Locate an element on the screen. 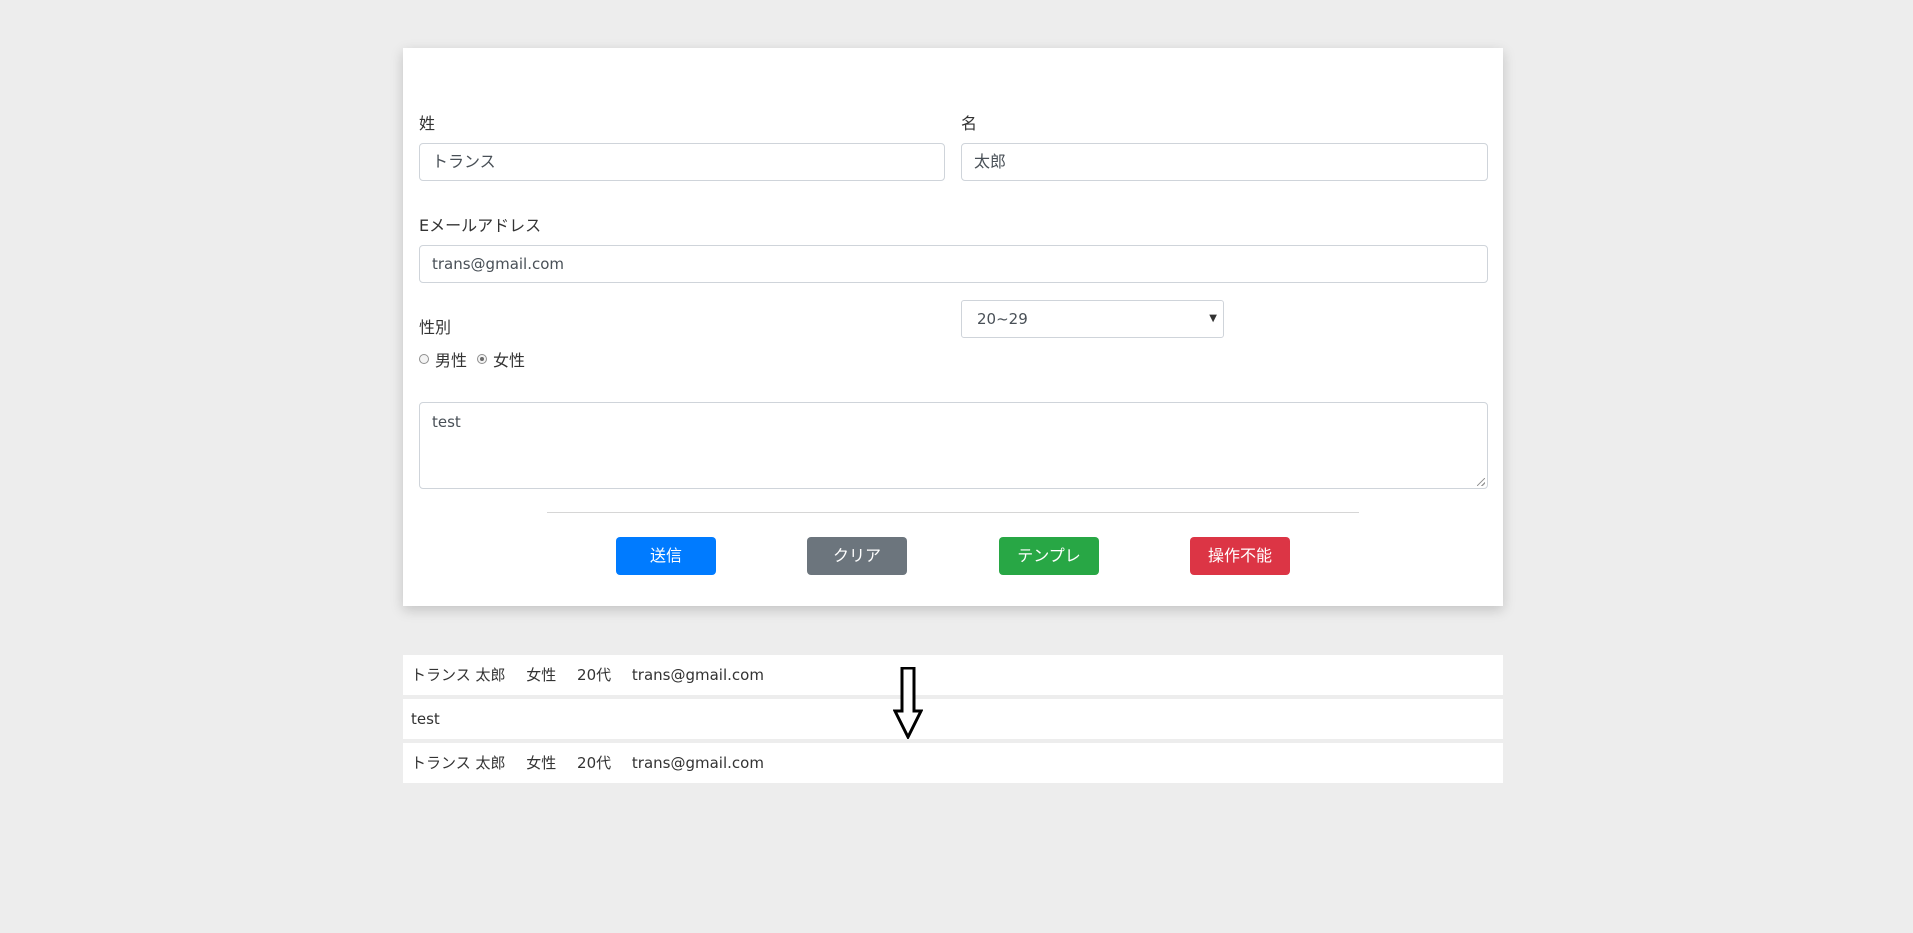  result-remarks-row: test is located at coordinates (953, 719).